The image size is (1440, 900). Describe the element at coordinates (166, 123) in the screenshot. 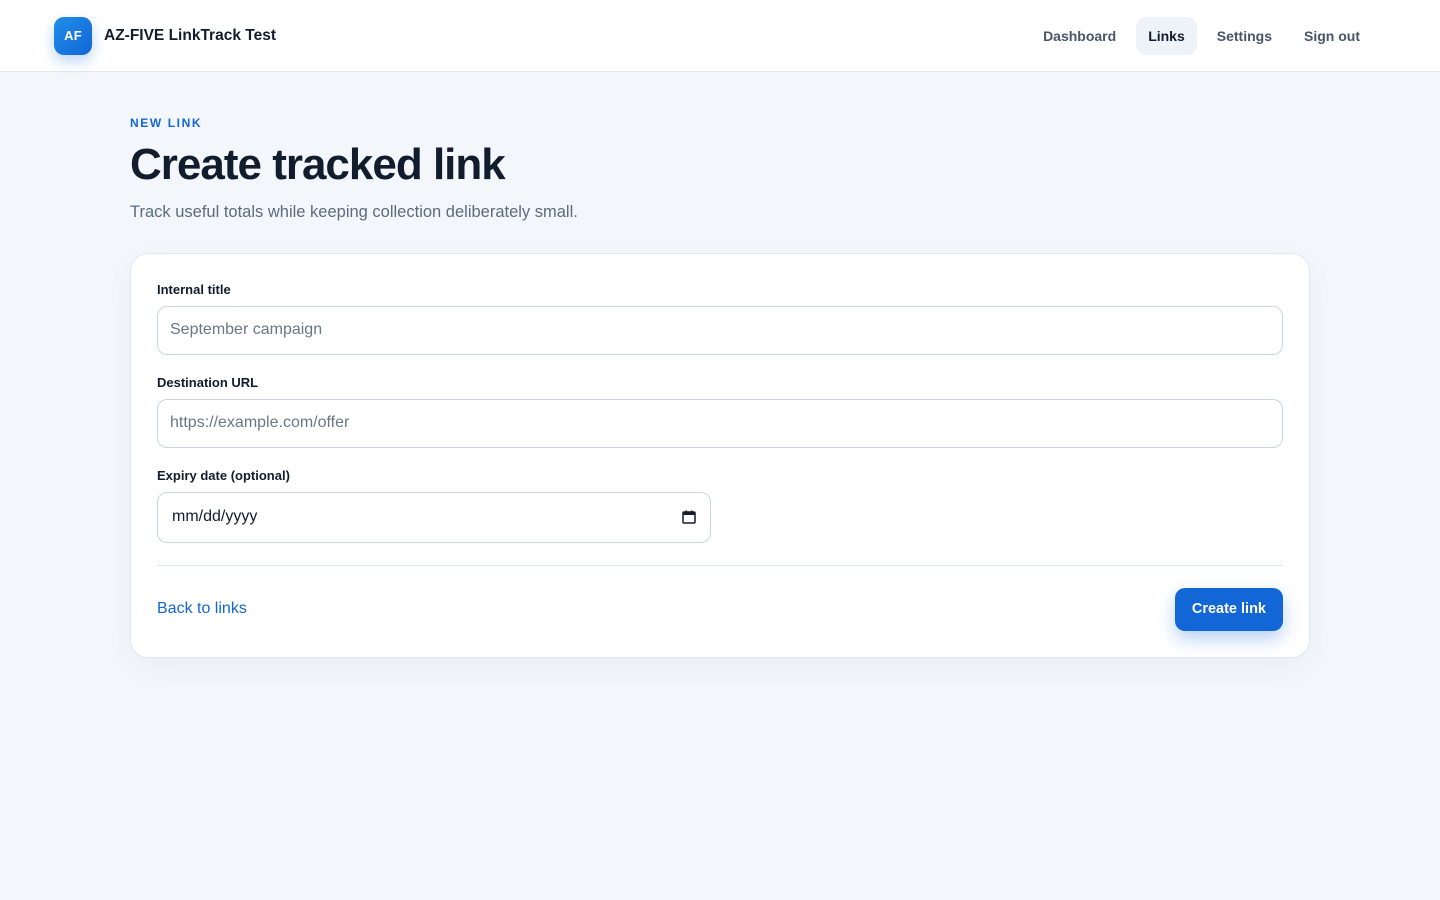

I see `page-eyebrow: NEW LINK` at that location.